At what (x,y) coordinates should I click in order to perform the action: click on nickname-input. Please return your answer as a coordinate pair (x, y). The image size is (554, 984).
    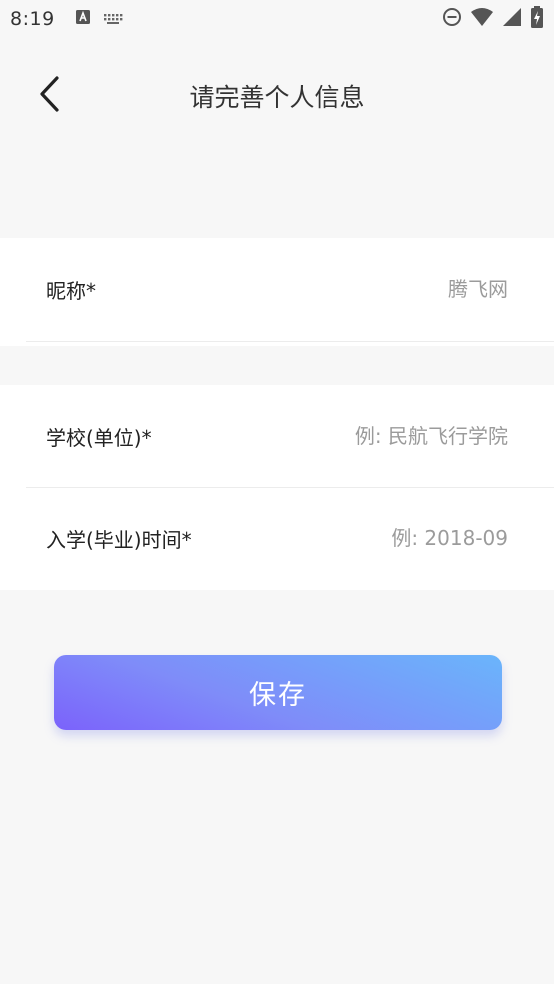
    Looking at the image, I should click on (378, 289).